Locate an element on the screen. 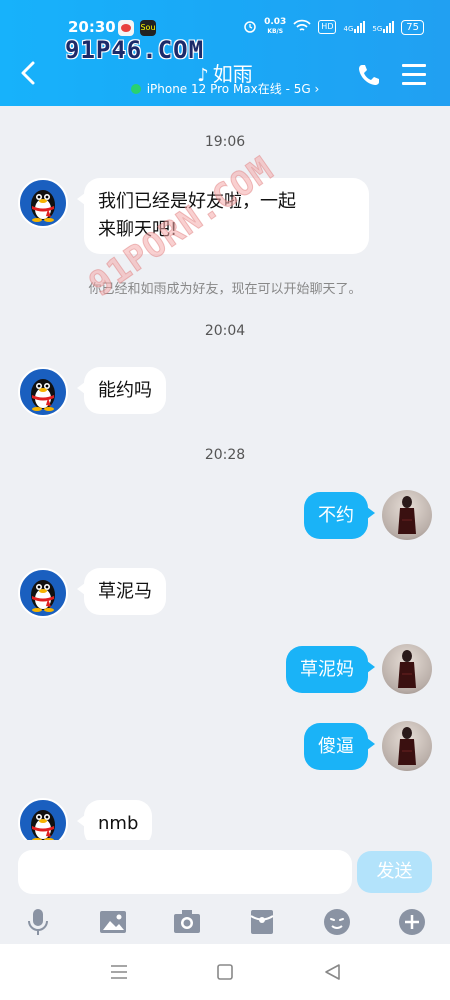 The image size is (450, 1000). online-dot-icon is located at coordinates (135, 89).